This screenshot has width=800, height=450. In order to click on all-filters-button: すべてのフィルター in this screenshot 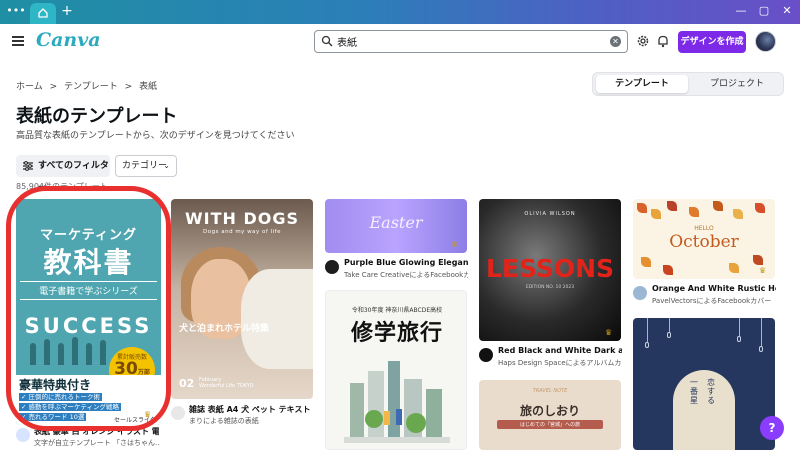, I will do `click(63, 174)`.